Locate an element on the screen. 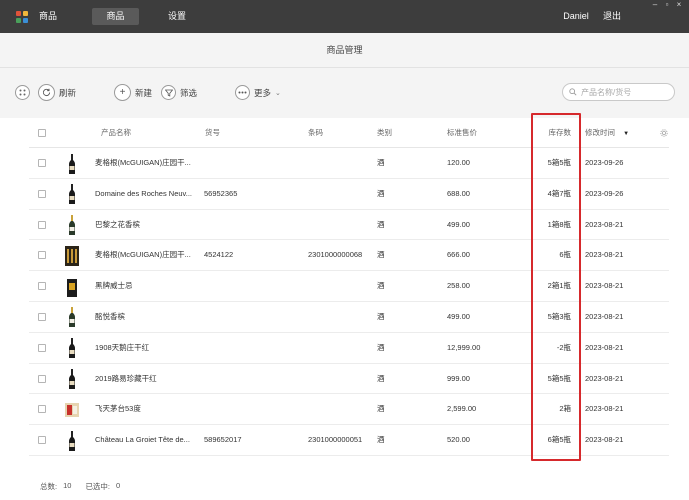 This screenshot has width=689, height=500. header-stock: 库存数 is located at coordinates (550, 133).